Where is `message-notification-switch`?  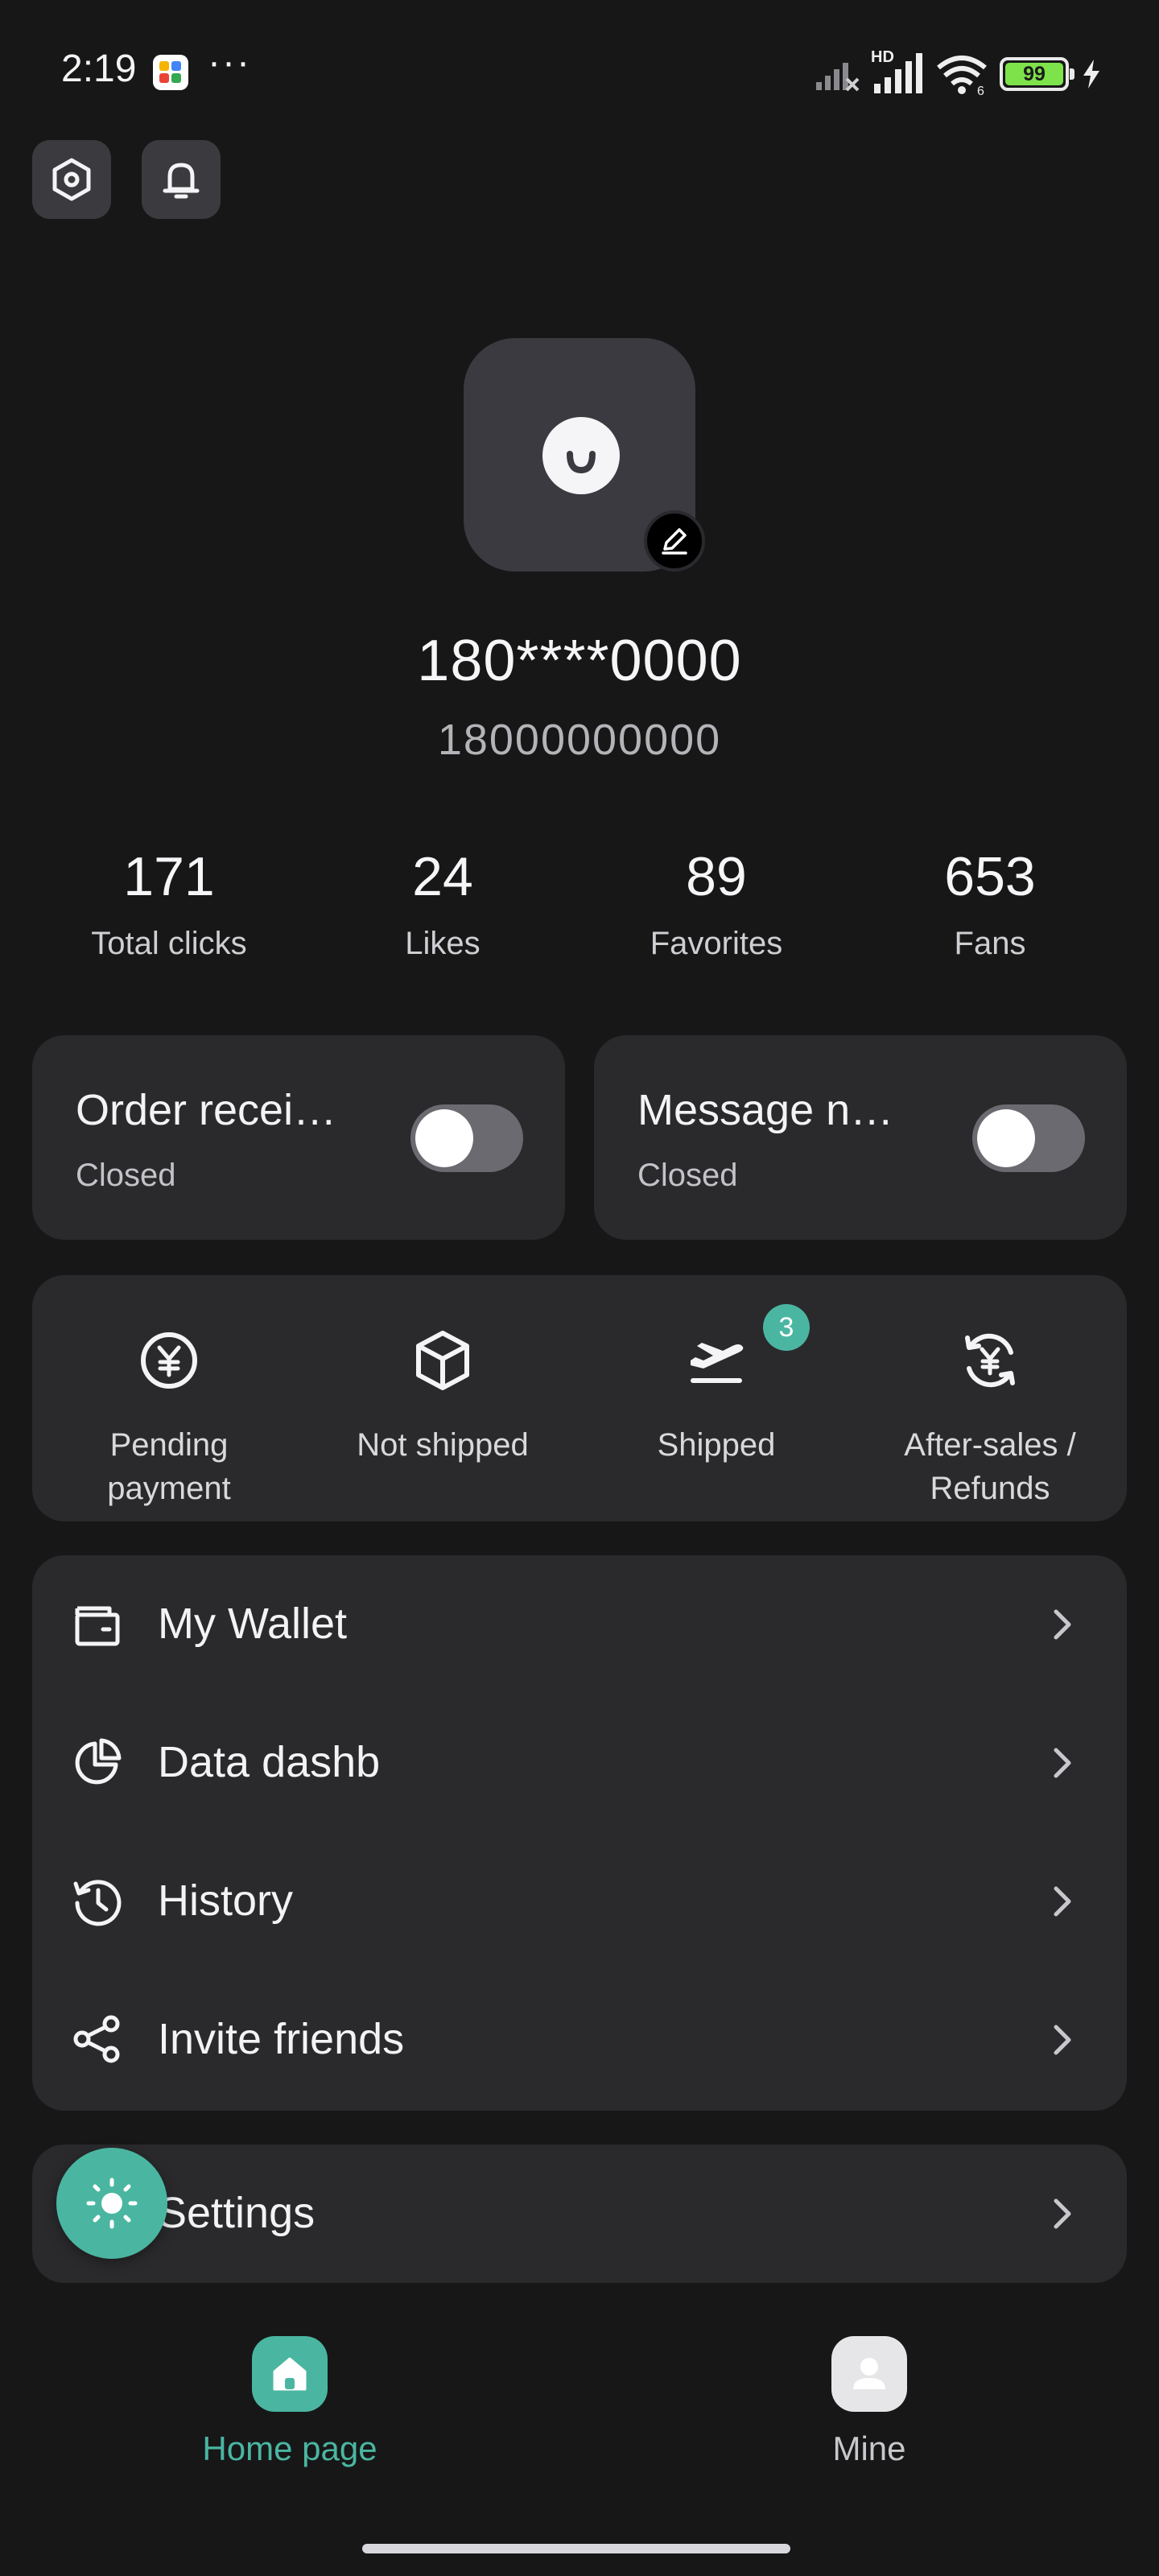
message-notification-switch is located at coordinates (1028, 1138).